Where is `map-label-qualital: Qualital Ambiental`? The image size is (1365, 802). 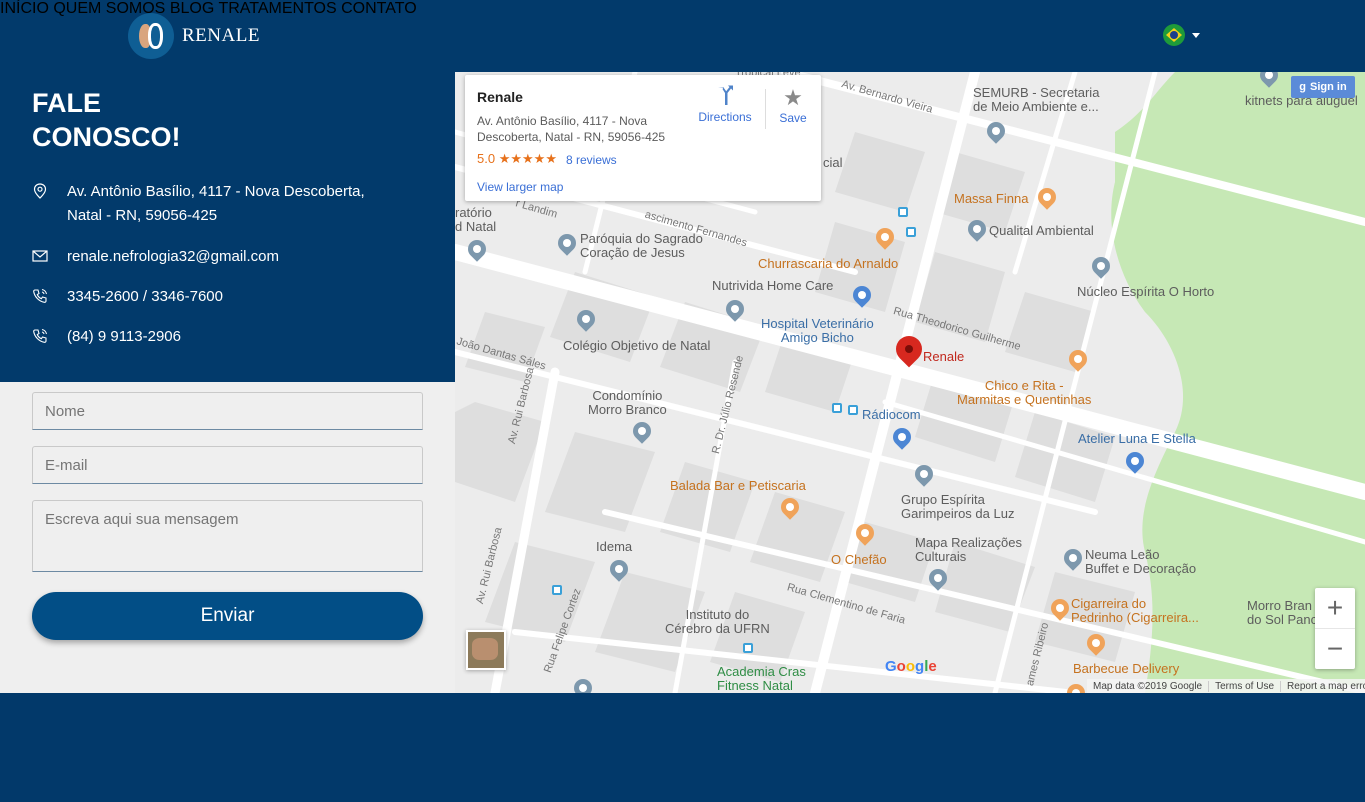
map-label-qualital: Qualital Ambiental is located at coordinates (1041, 230).